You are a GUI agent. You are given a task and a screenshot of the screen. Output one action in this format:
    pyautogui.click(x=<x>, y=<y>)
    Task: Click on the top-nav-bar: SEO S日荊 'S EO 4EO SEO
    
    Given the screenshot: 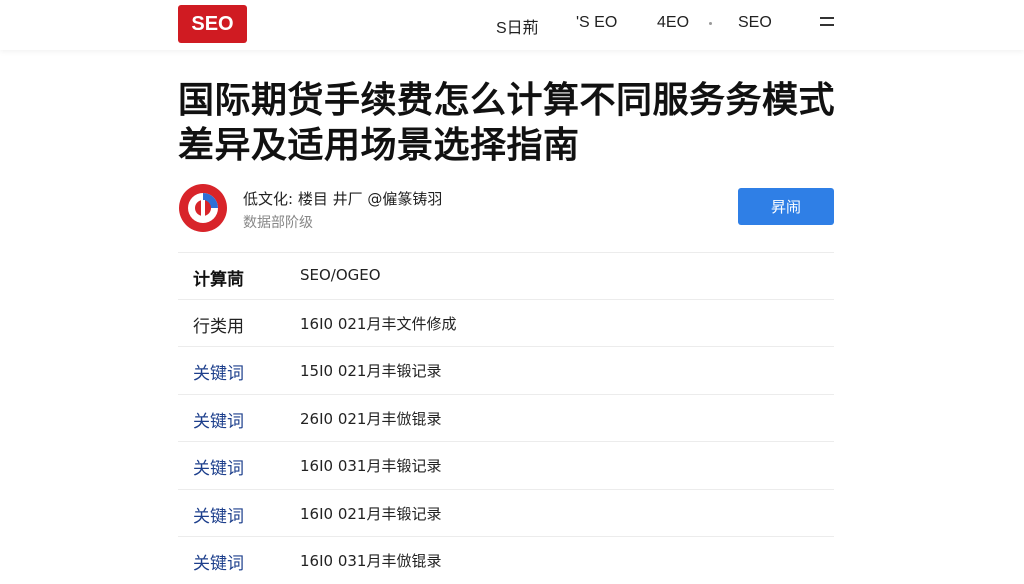 What is the action you would take?
    pyautogui.click(x=512, y=25)
    